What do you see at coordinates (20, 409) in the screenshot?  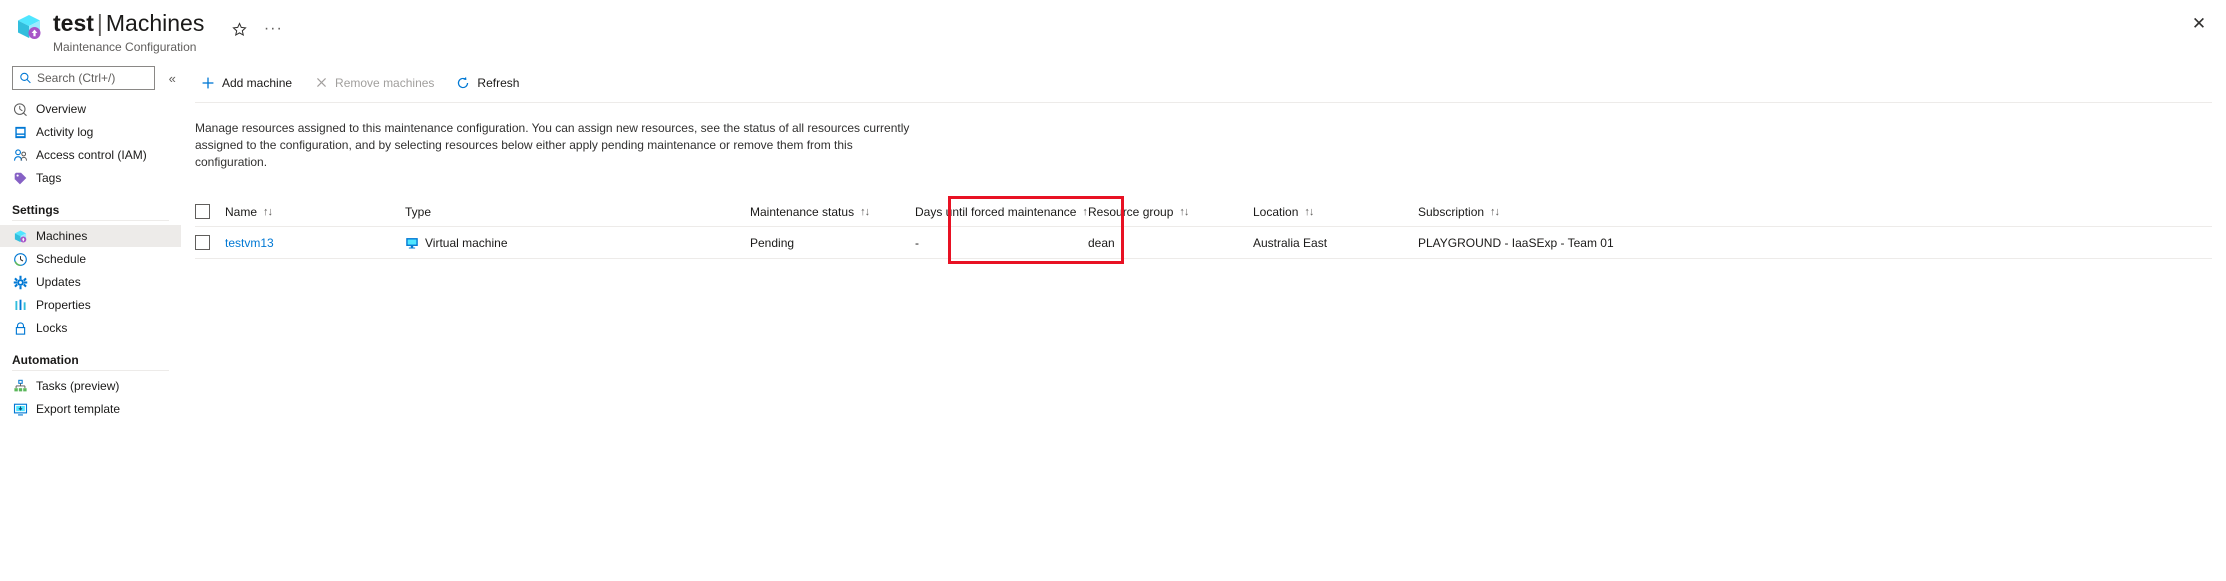 I see `export-template-icon` at bounding box center [20, 409].